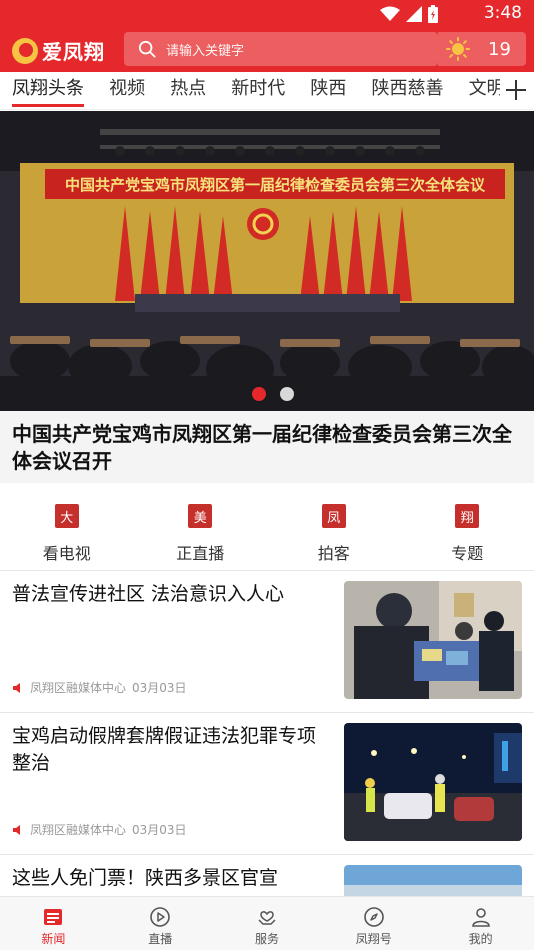 This screenshot has height=950, width=534. I want to click on profile-icon, so click(480, 917).